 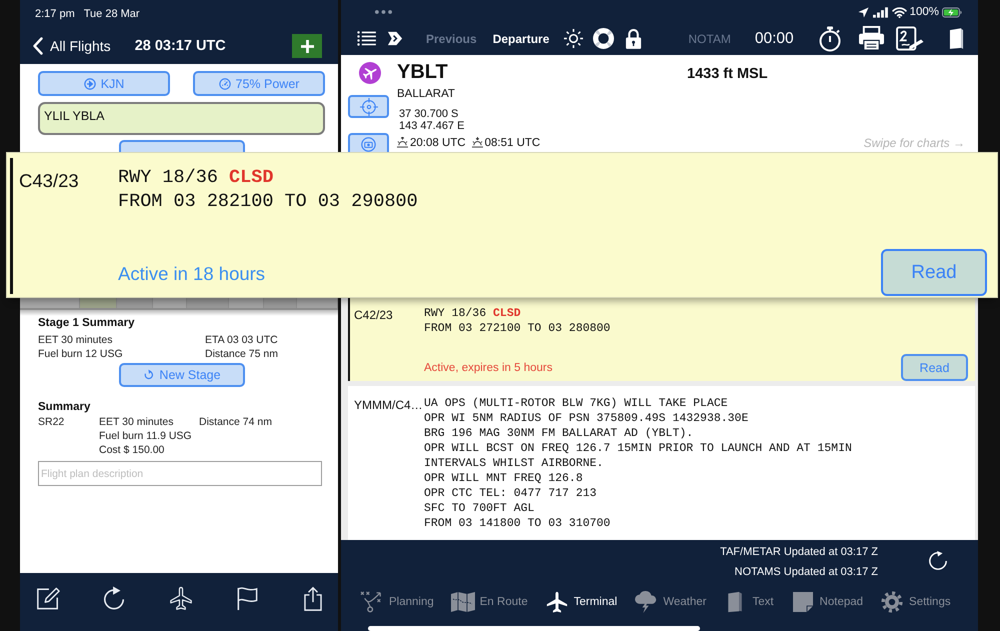 What do you see at coordinates (395, 38) in the screenshot?
I see `direction-sign-icon` at bounding box center [395, 38].